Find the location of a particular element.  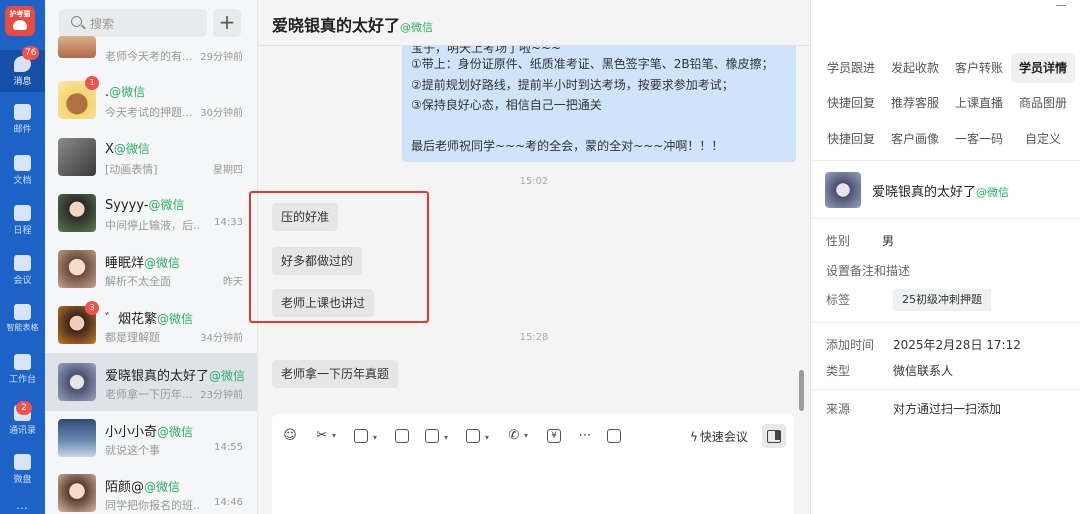

tab-quick-reply: 快捷回复 is located at coordinates (851, 103).